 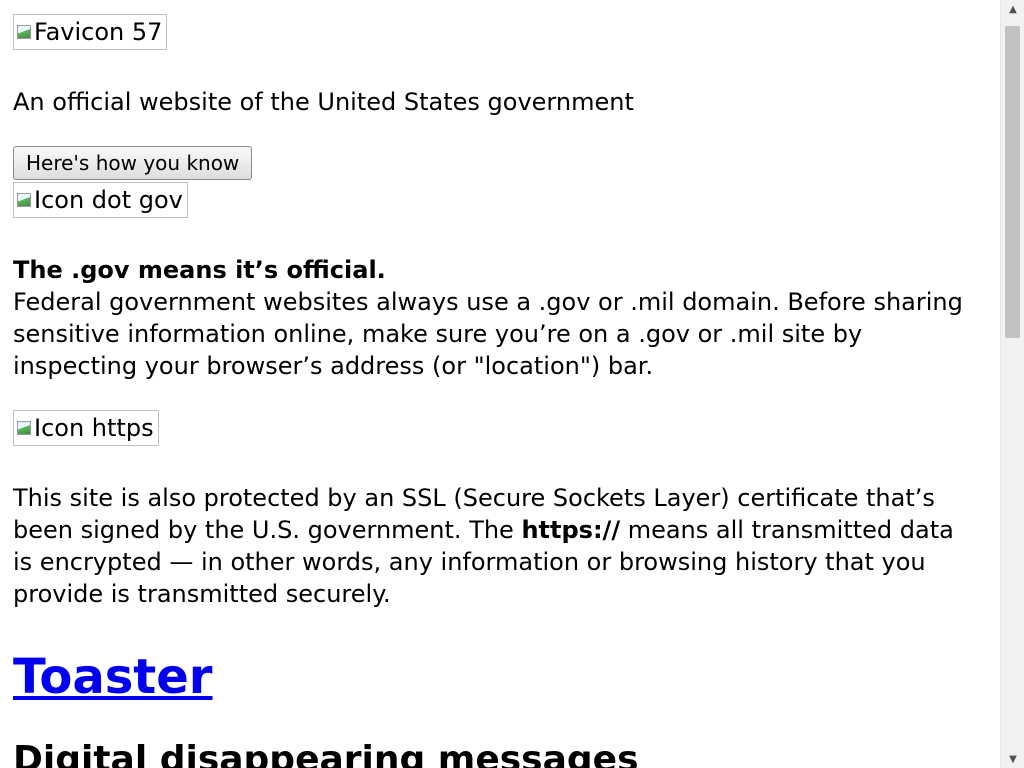 What do you see at coordinates (1012, 9) in the screenshot?
I see `arrow-up-icon: ▲` at bounding box center [1012, 9].